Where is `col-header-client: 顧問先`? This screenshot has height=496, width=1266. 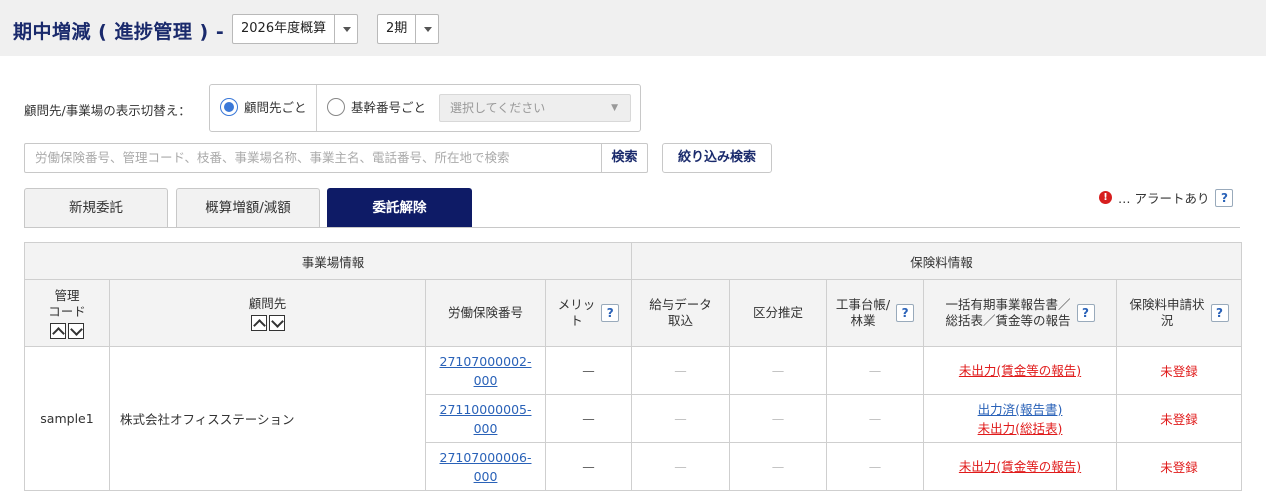
col-header-client: 顧問先 is located at coordinates (267, 313).